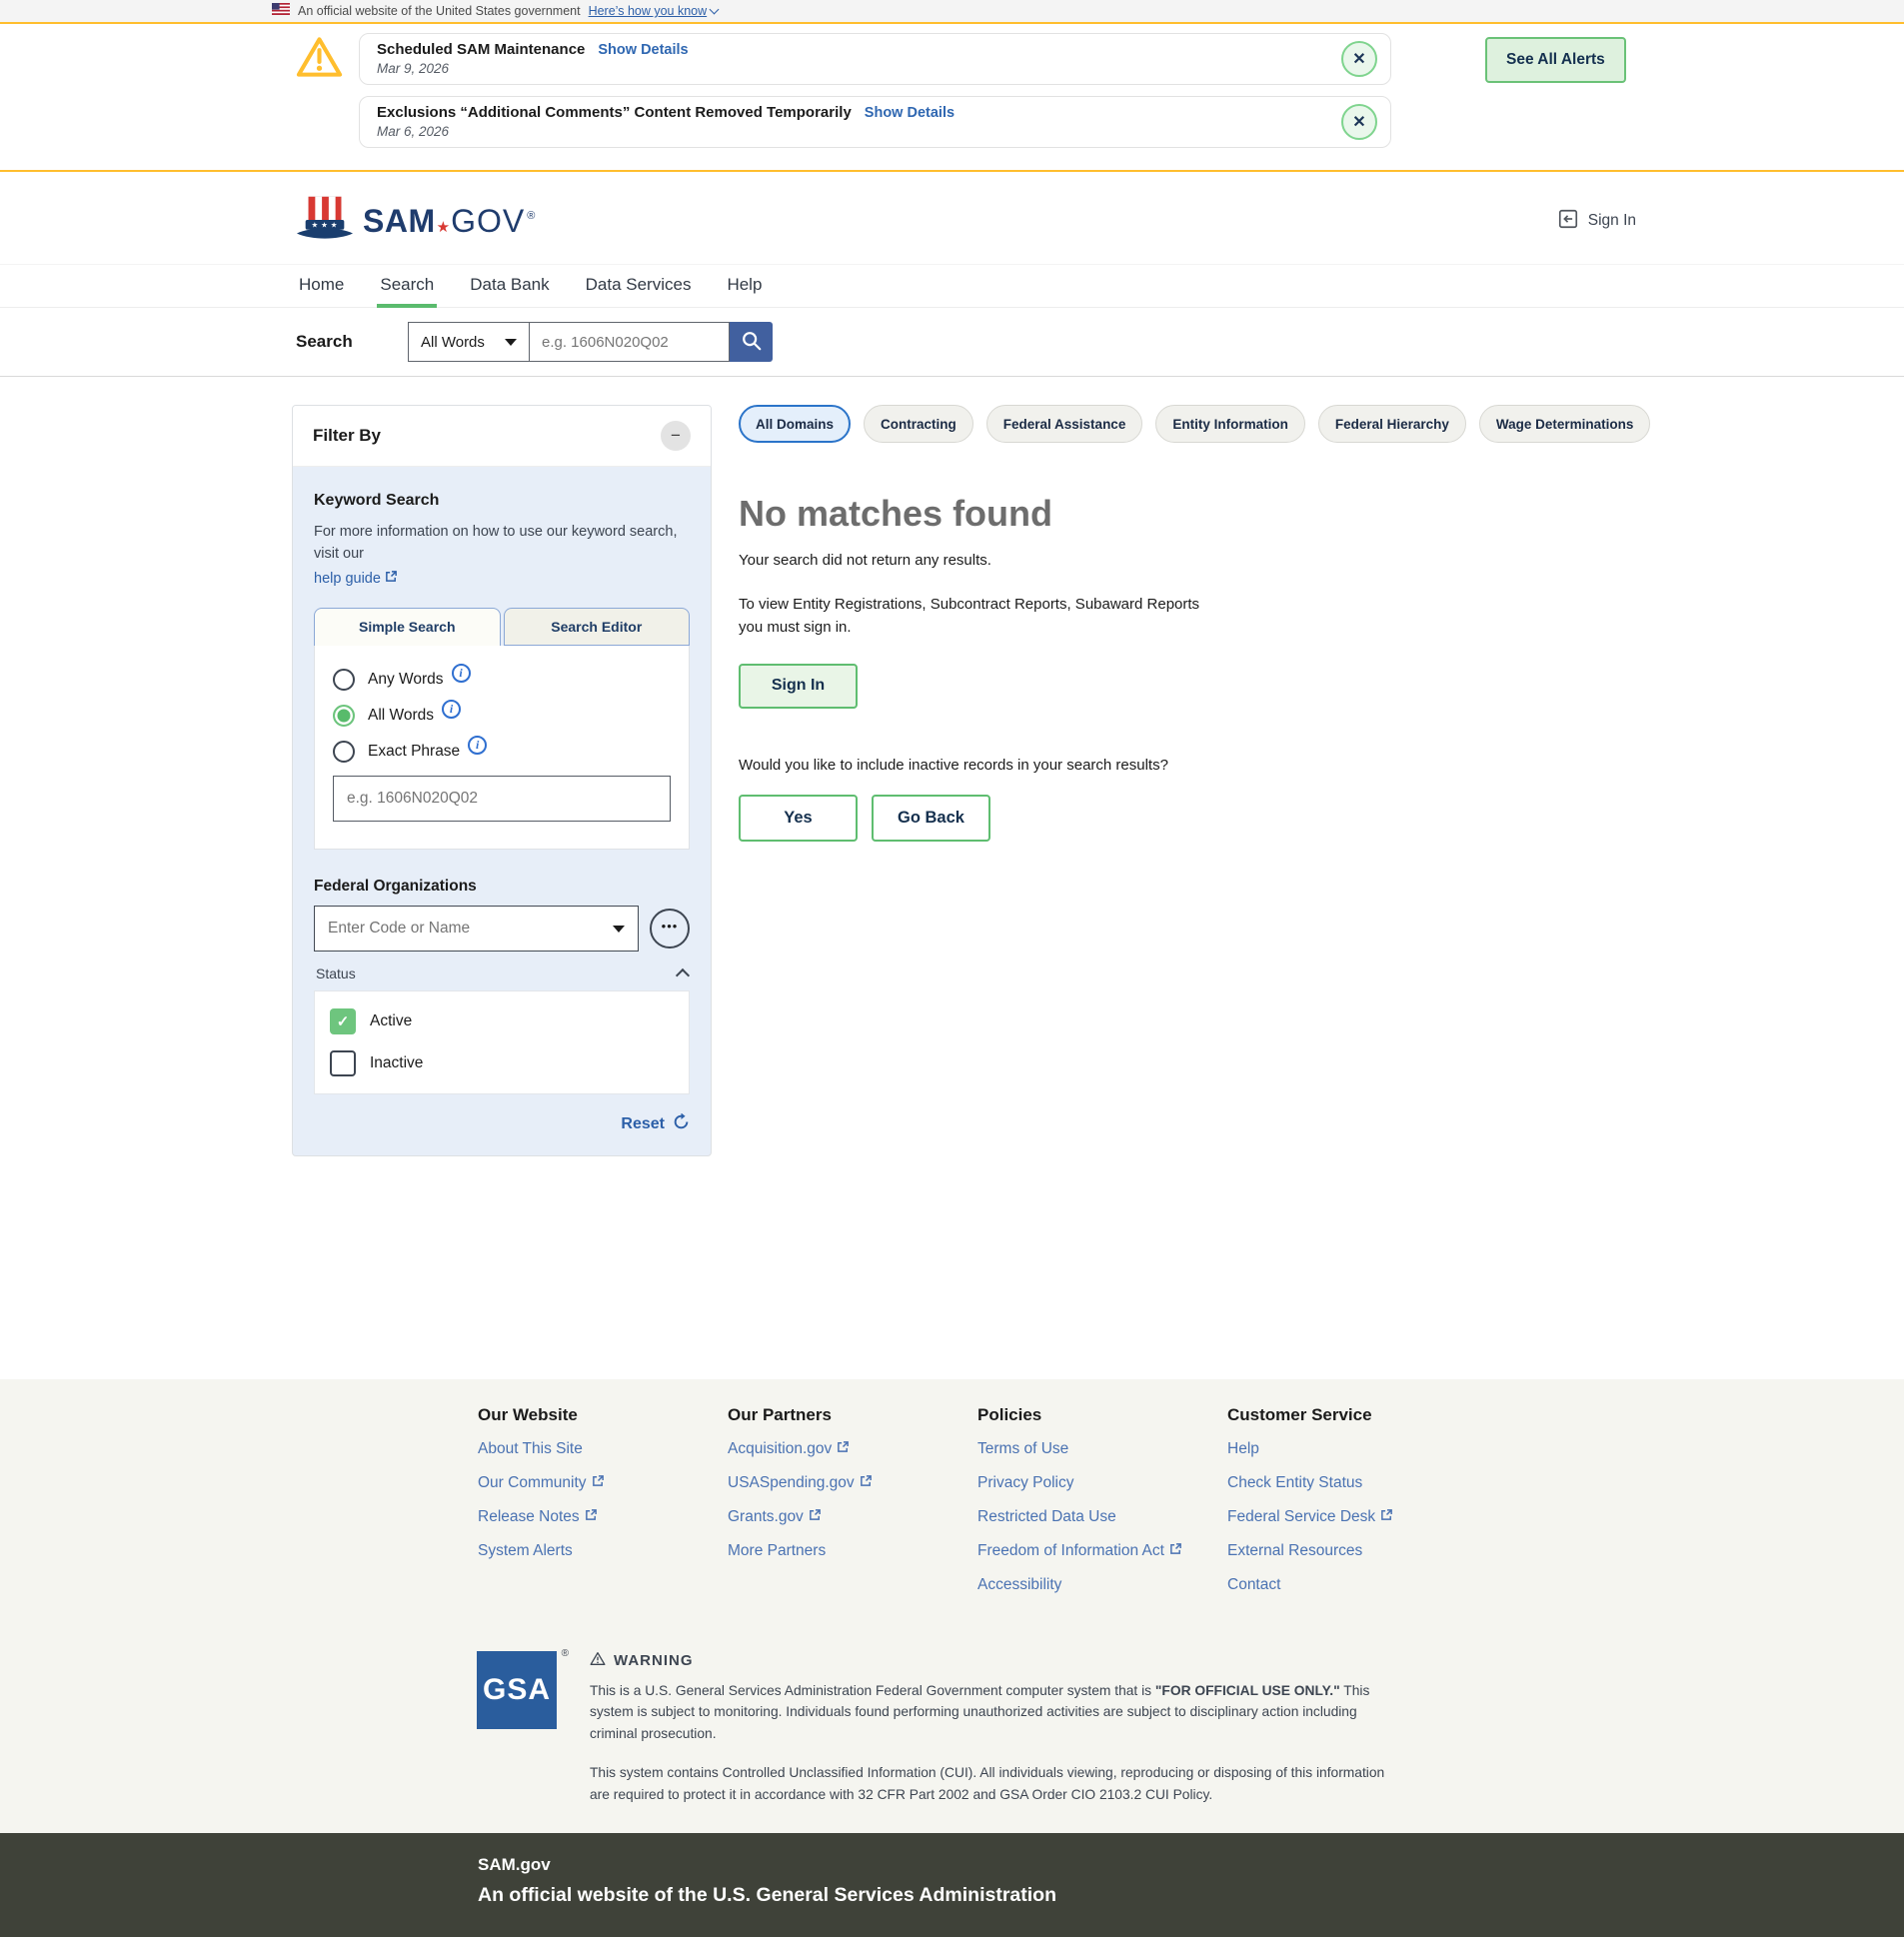  I want to click on checkbox-inactive, so click(343, 1063).